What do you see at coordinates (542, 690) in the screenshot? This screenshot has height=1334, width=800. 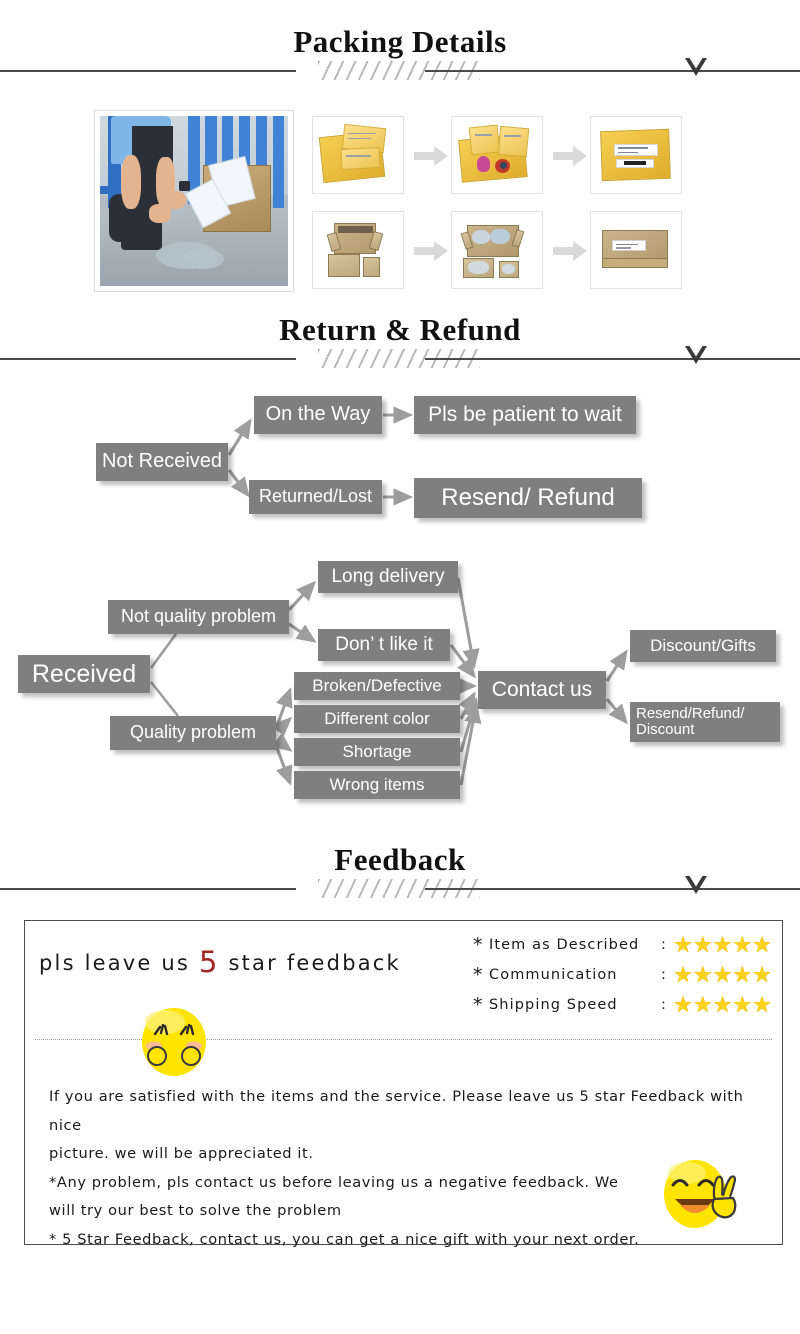 I see `flow-node-contact-us: Contact us` at bounding box center [542, 690].